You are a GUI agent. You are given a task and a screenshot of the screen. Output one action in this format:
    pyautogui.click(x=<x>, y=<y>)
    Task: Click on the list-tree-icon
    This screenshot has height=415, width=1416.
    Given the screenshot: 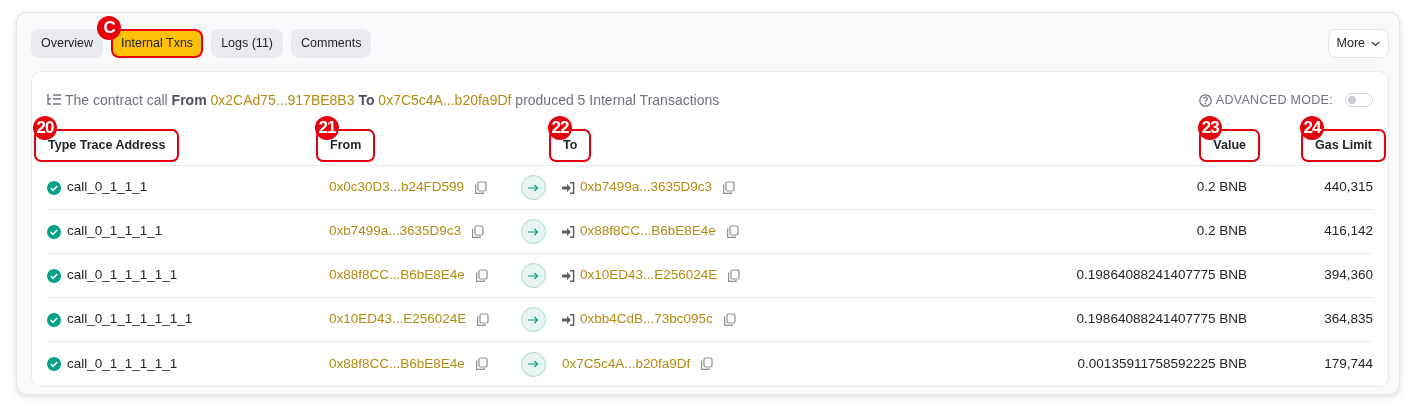 What is the action you would take?
    pyautogui.click(x=54, y=100)
    